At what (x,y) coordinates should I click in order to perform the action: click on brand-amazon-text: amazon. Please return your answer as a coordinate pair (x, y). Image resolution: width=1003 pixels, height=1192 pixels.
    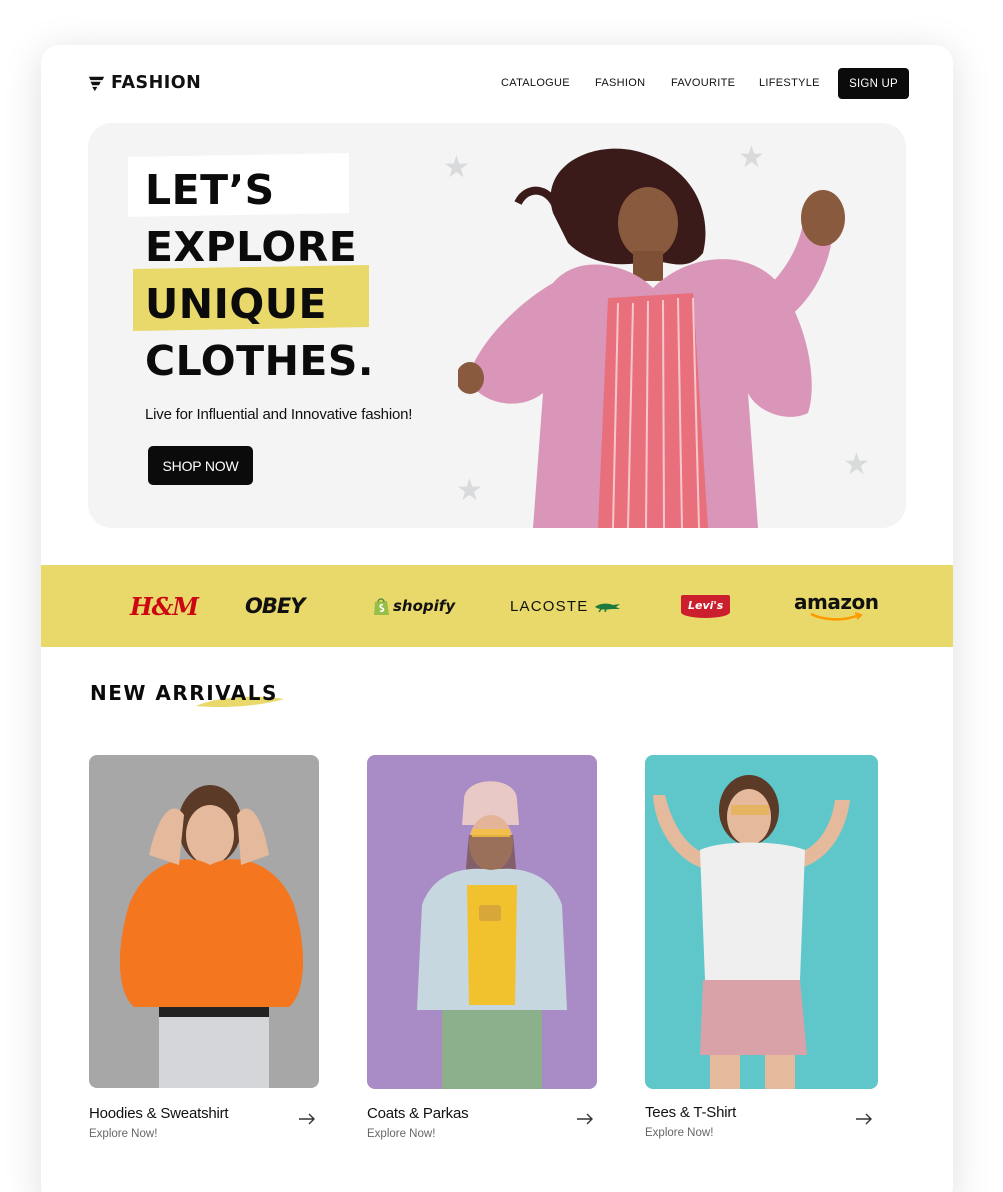
    Looking at the image, I should click on (836, 601).